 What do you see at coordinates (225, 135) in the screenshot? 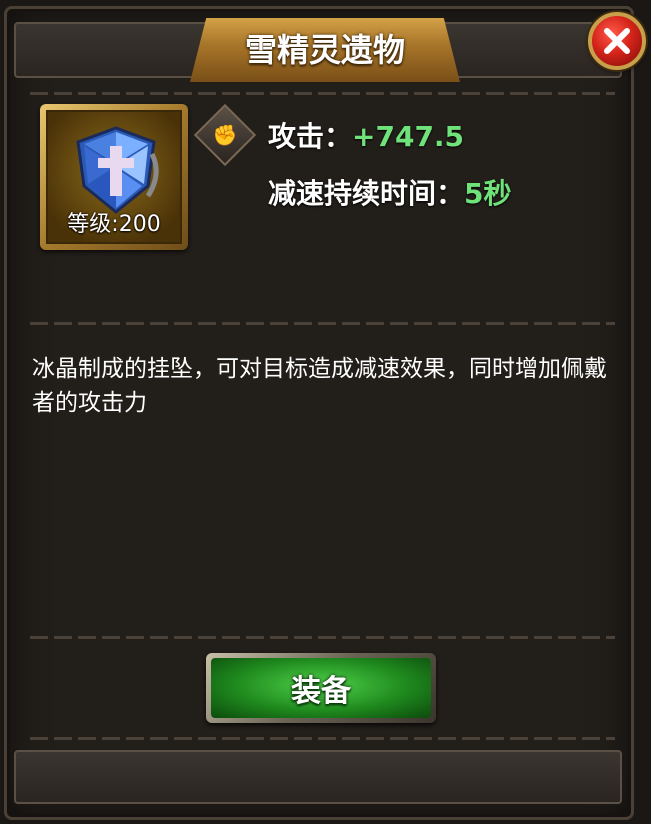
I see `fist-attack-icon: ✊` at bounding box center [225, 135].